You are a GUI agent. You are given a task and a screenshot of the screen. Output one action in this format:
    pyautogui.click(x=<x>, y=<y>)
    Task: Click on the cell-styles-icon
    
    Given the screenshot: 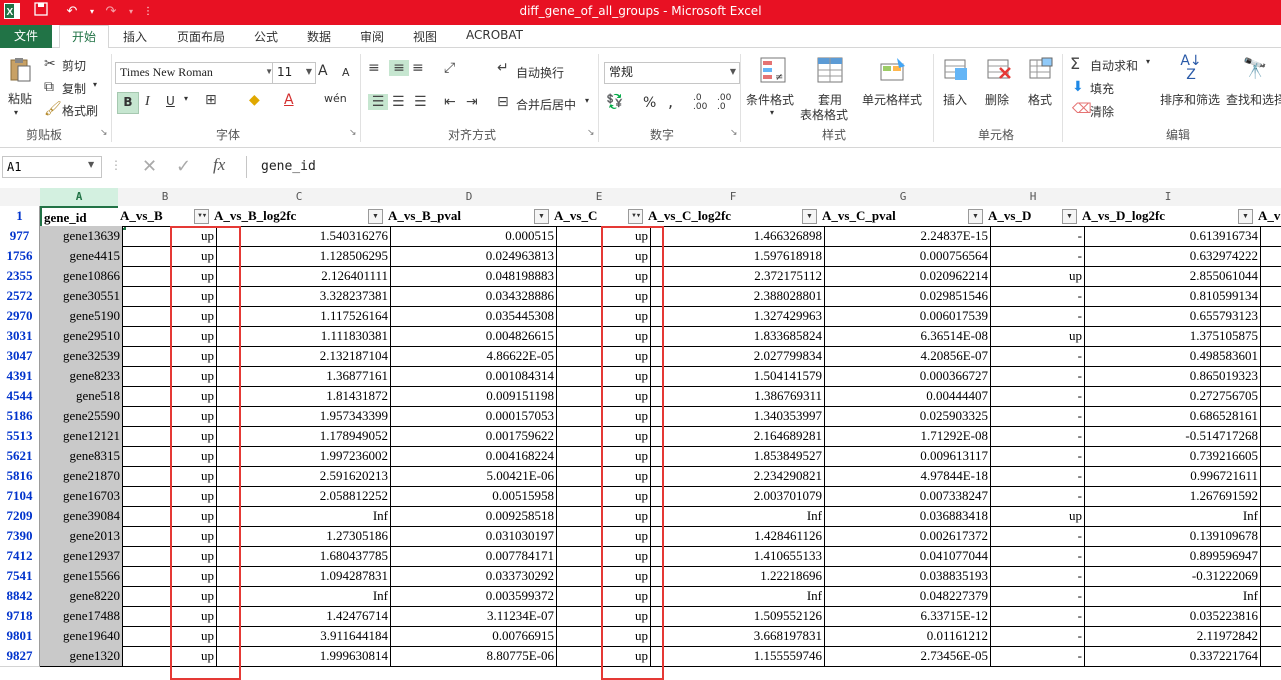 What is the action you would take?
    pyautogui.click(x=893, y=71)
    